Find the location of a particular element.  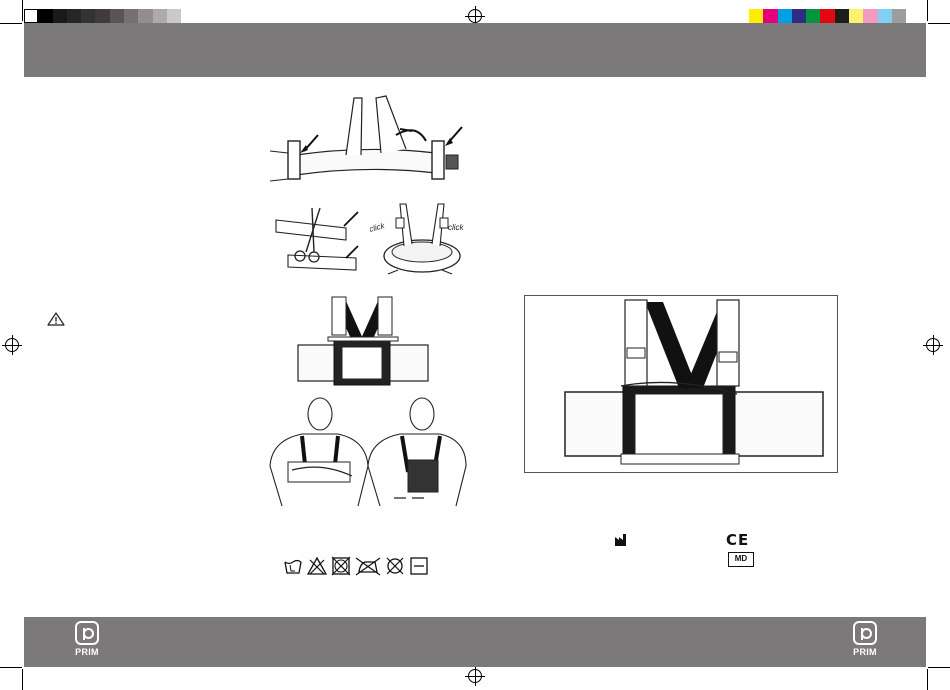

gray-color-bar is located at coordinates (110, 16).